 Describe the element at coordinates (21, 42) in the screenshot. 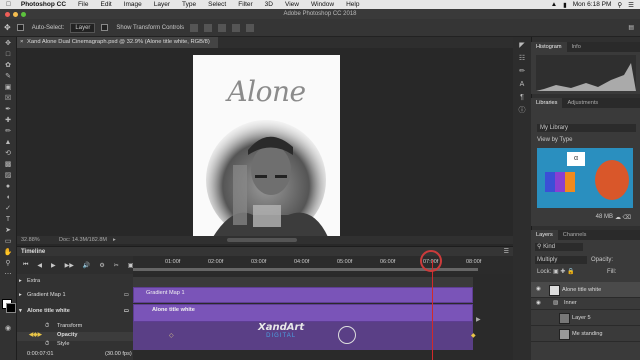

I see `close-tab-icon: ×` at that location.